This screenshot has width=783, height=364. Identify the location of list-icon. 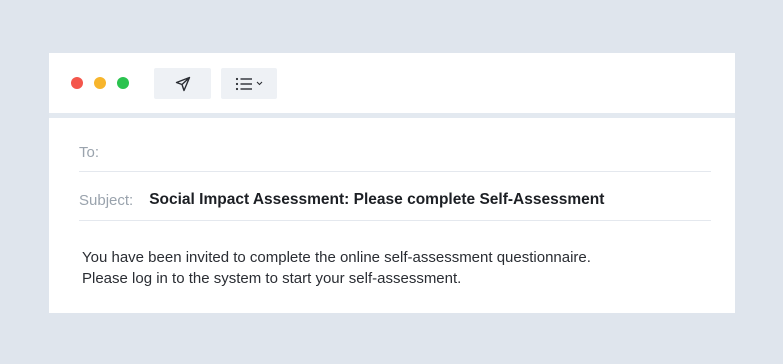
(243, 83).